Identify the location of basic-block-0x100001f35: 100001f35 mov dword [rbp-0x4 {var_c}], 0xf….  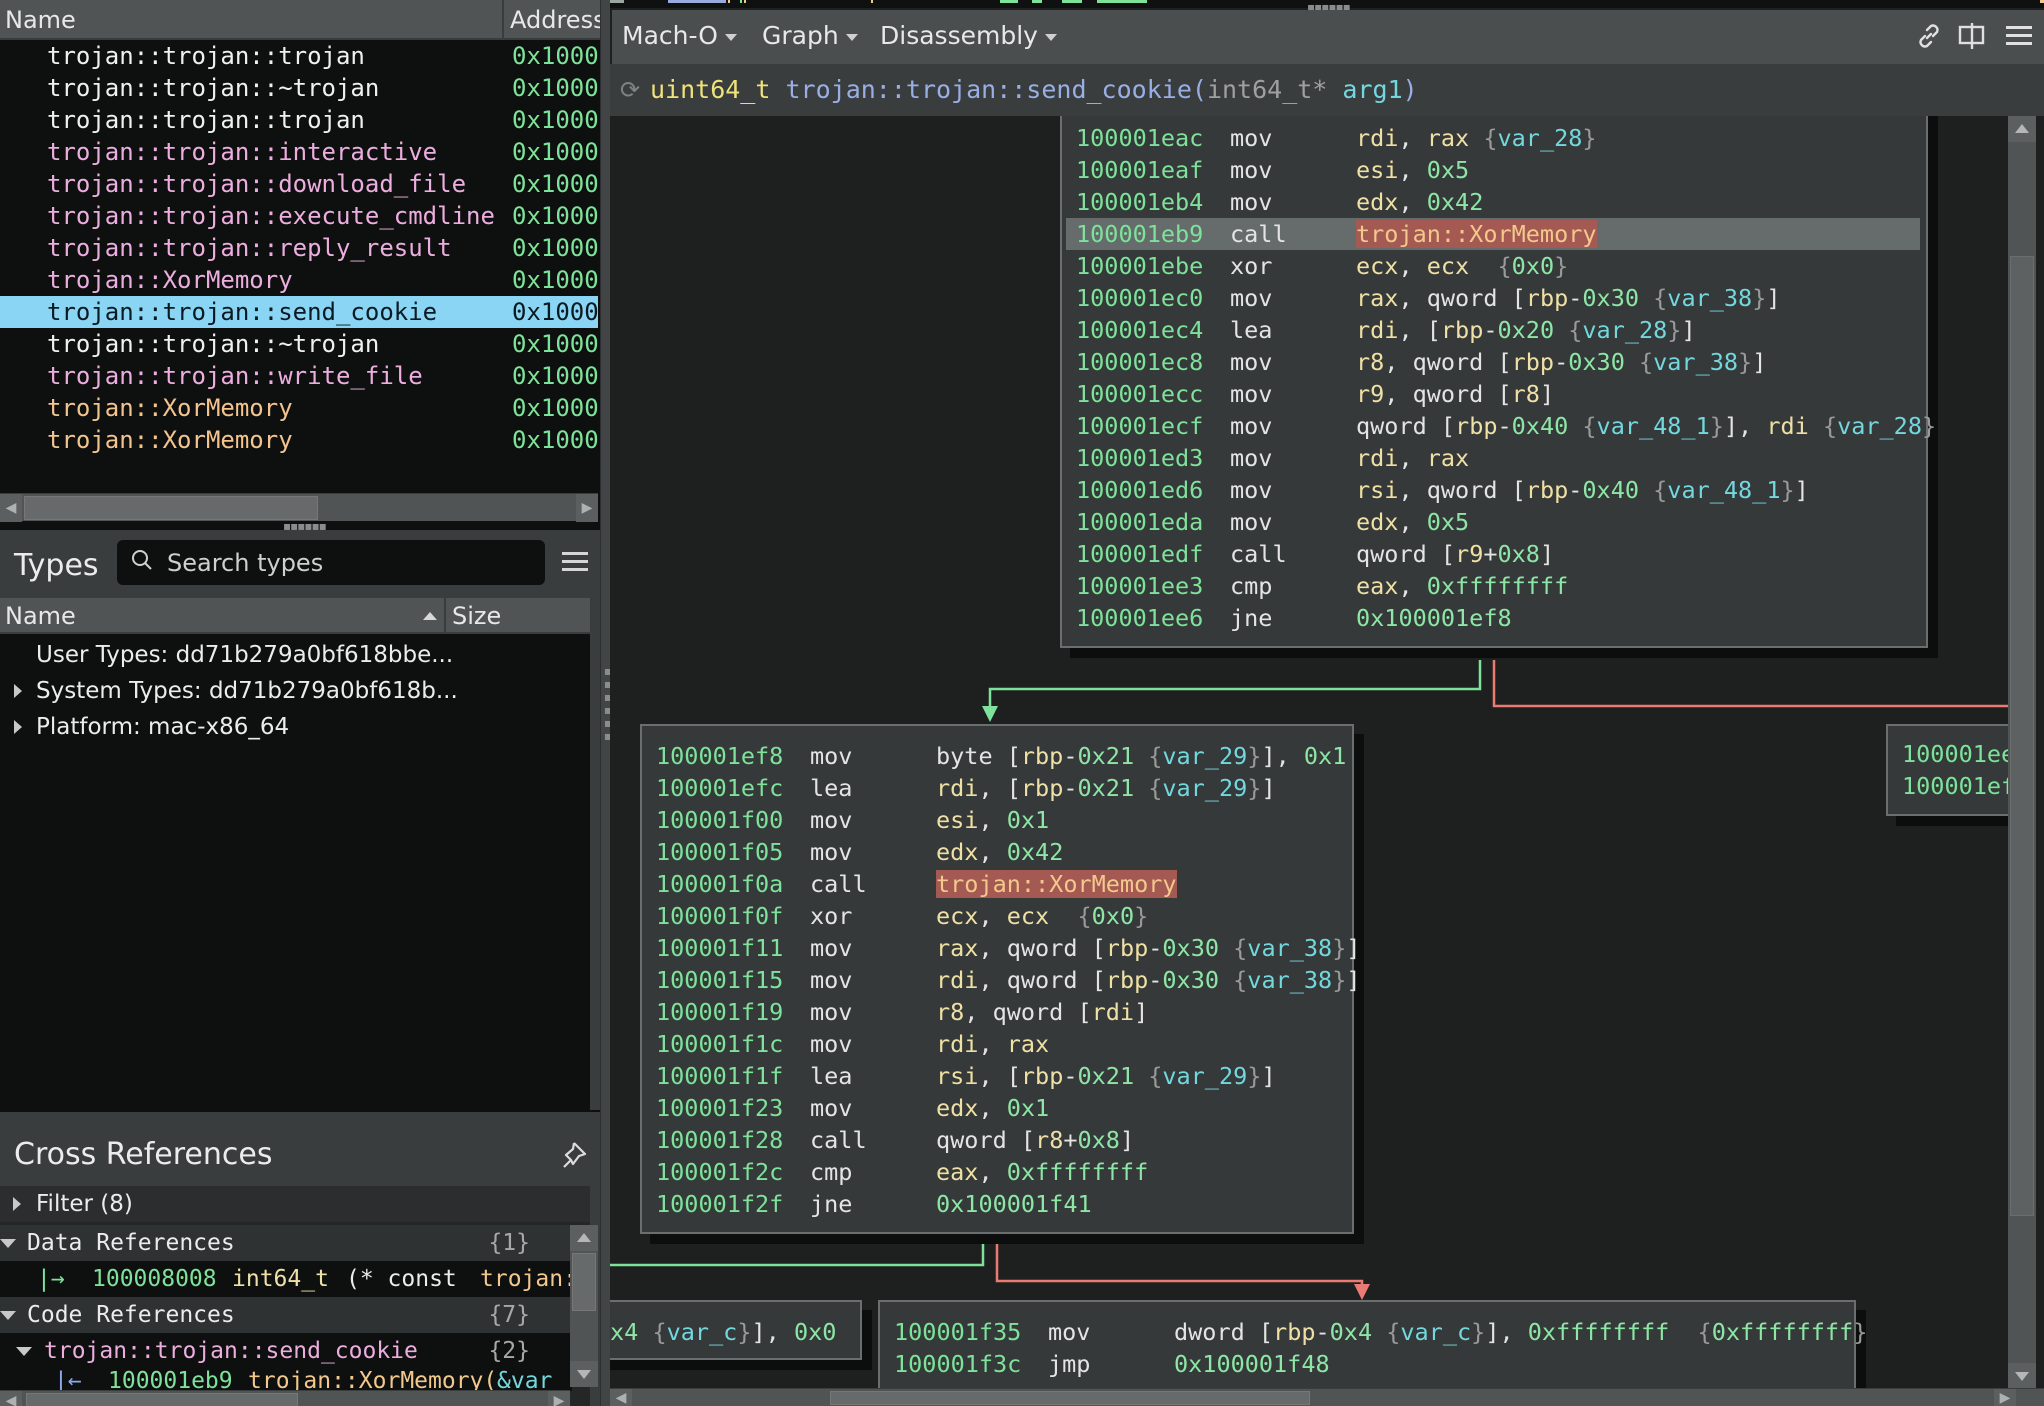
(1372, 1344).